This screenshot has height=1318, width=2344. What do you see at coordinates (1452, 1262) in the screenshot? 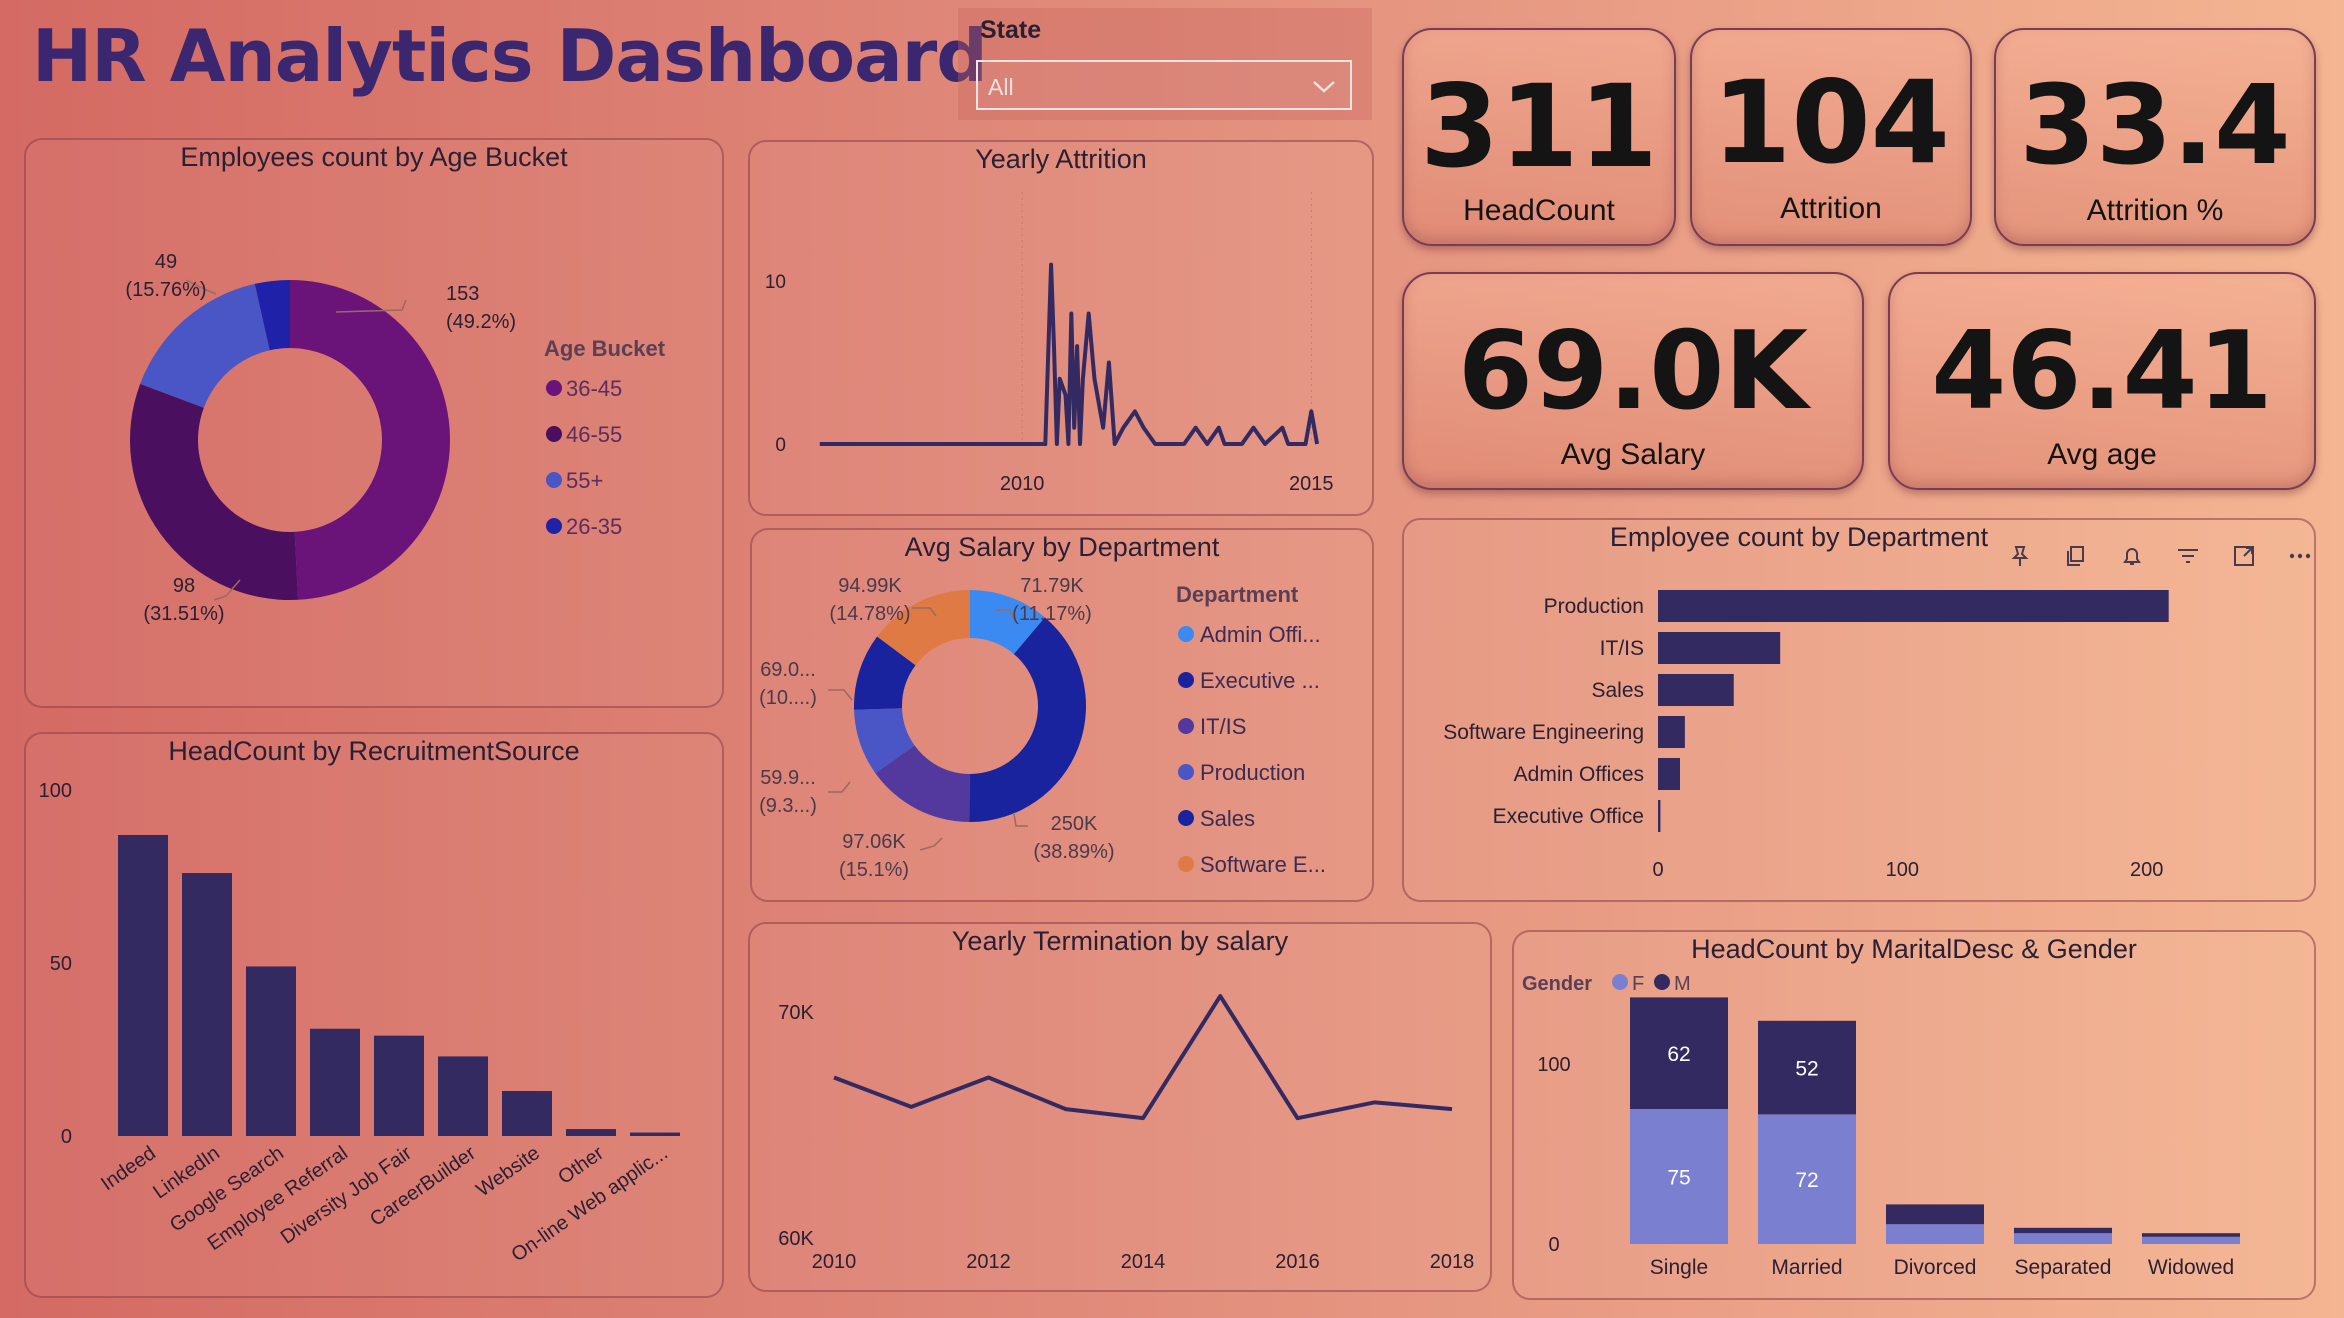
I see `x-tick-label: 2018` at bounding box center [1452, 1262].